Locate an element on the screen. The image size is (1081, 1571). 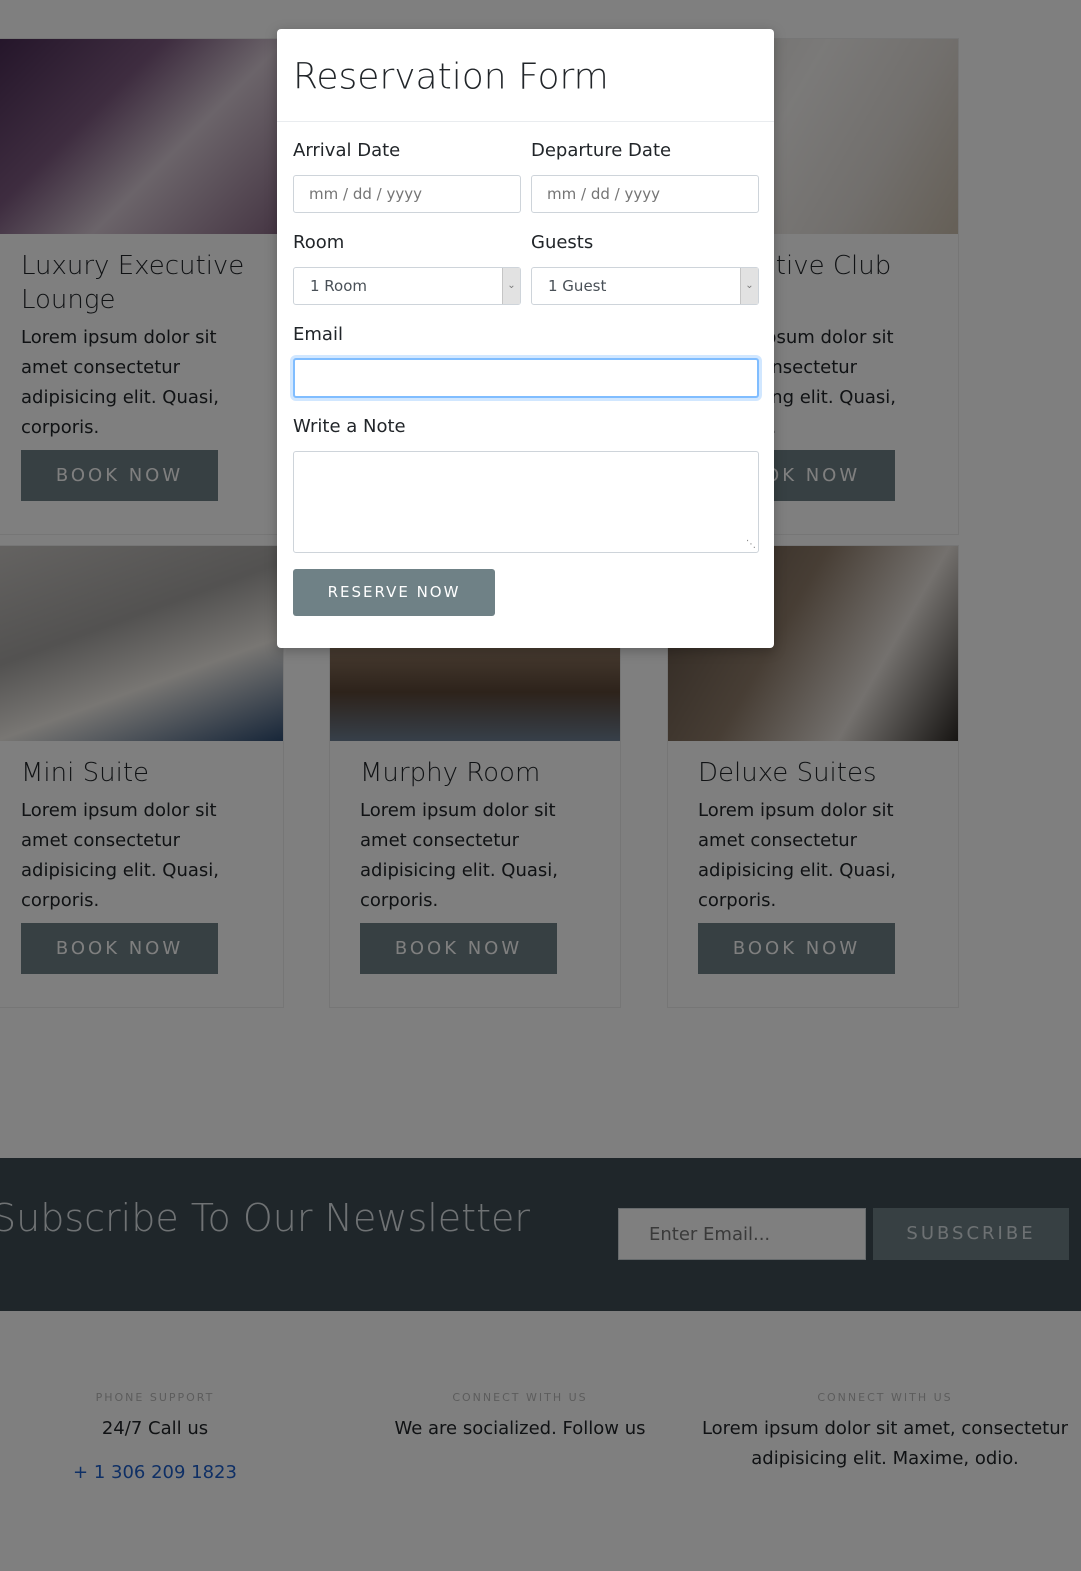
room-select: 1 Room ⌄ is located at coordinates (407, 286).